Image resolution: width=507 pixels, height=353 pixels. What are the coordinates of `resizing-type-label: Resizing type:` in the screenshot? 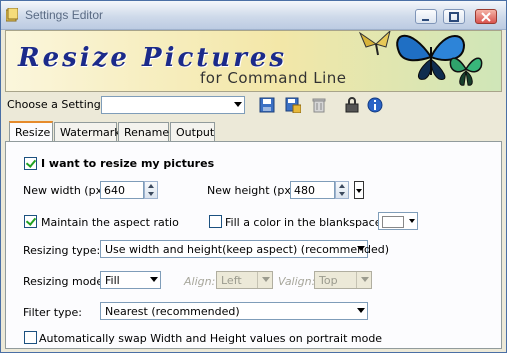 It's located at (62, 250).